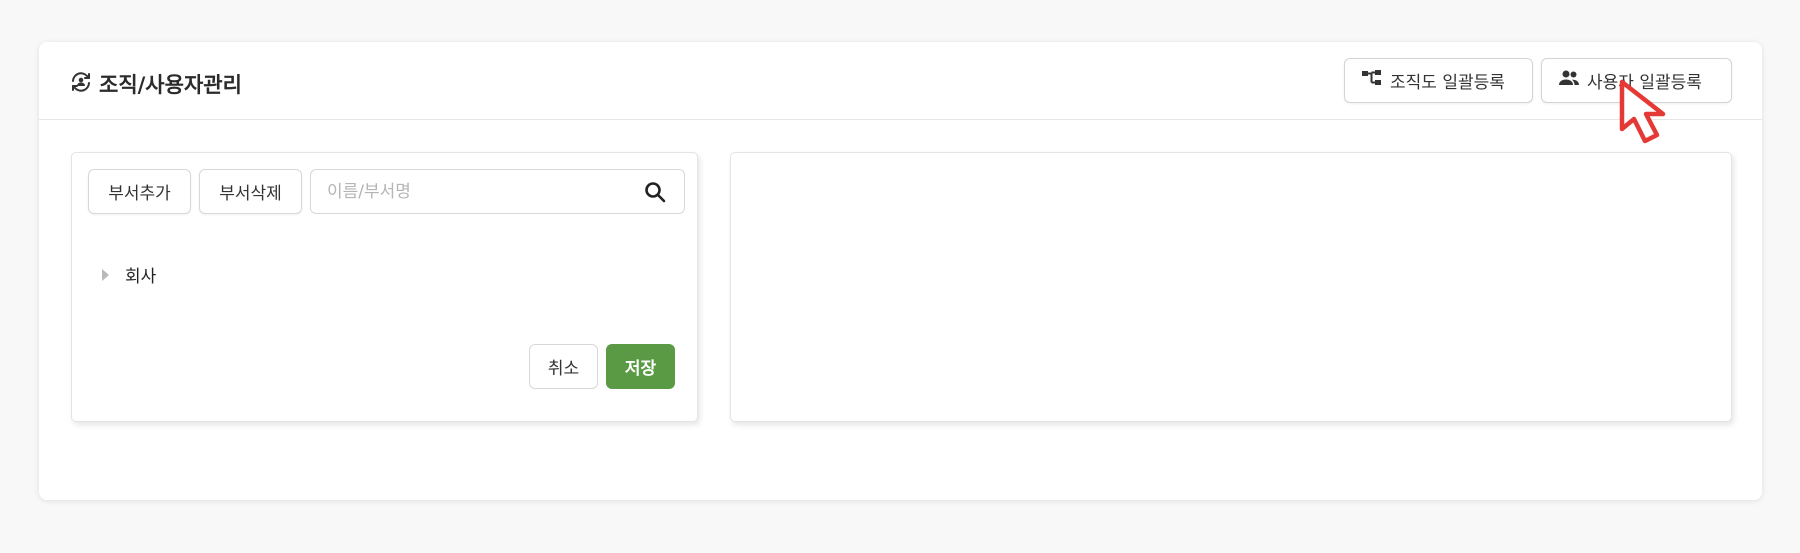  Describe the element at coordinates (900, 81) in the screenshot. I see `card-header: 조직/사용자관리 조직도 일괄등록 사용자 일괄등록` at that location.